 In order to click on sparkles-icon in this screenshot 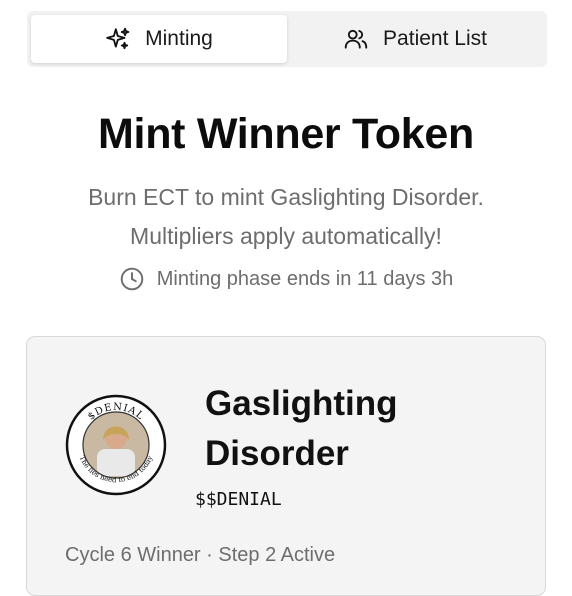, I will do `click(118, 38)`.